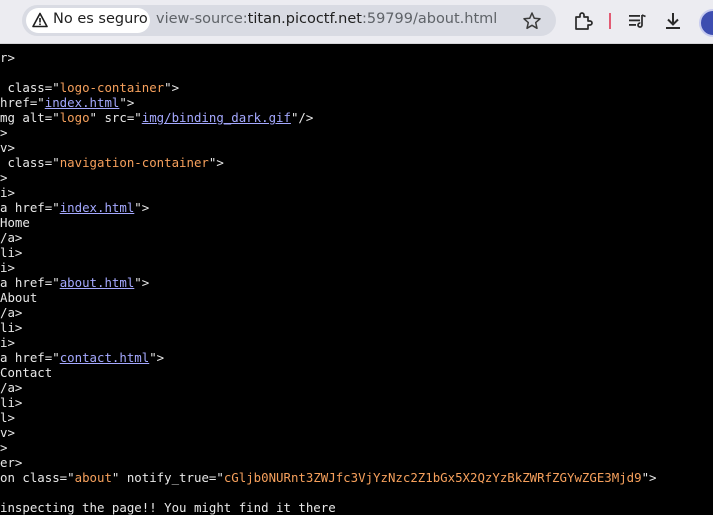 The width and height of the screenshot is (713, 515). Describe the element at coordinates (532, 21) in the screenshot. I see `bookmark-star-icon` at that location.